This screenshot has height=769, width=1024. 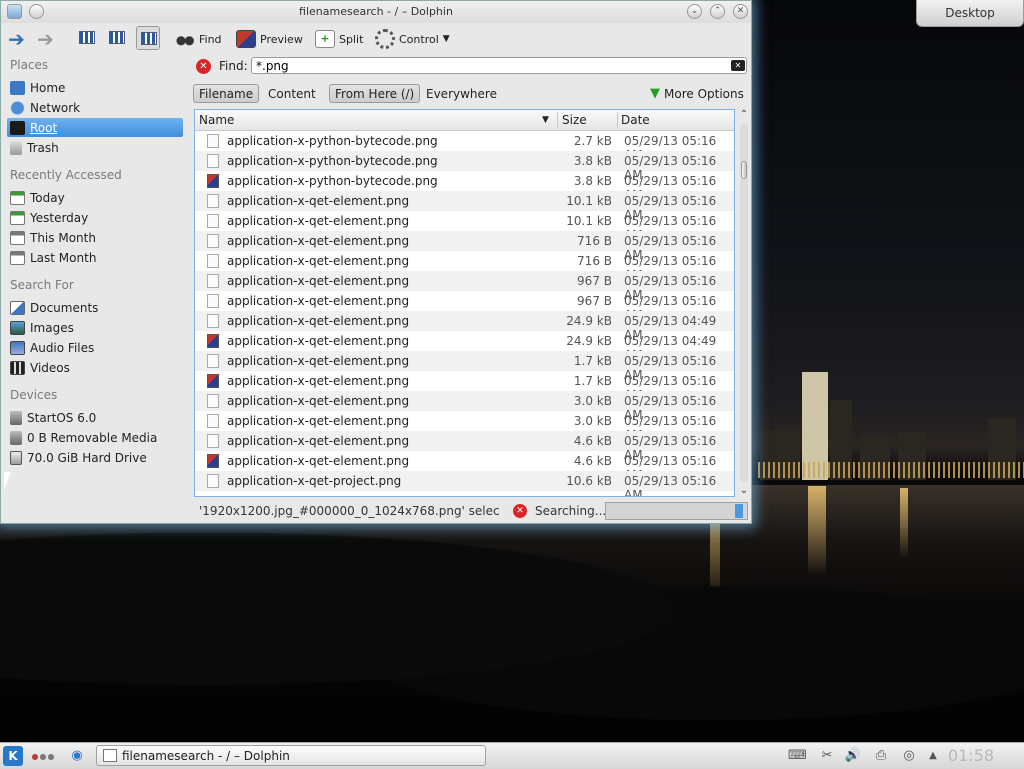 What do you see at coordinates (339, 39) in the screenshot?
I see `split-button: + Split` at bounding box center [339, 39].